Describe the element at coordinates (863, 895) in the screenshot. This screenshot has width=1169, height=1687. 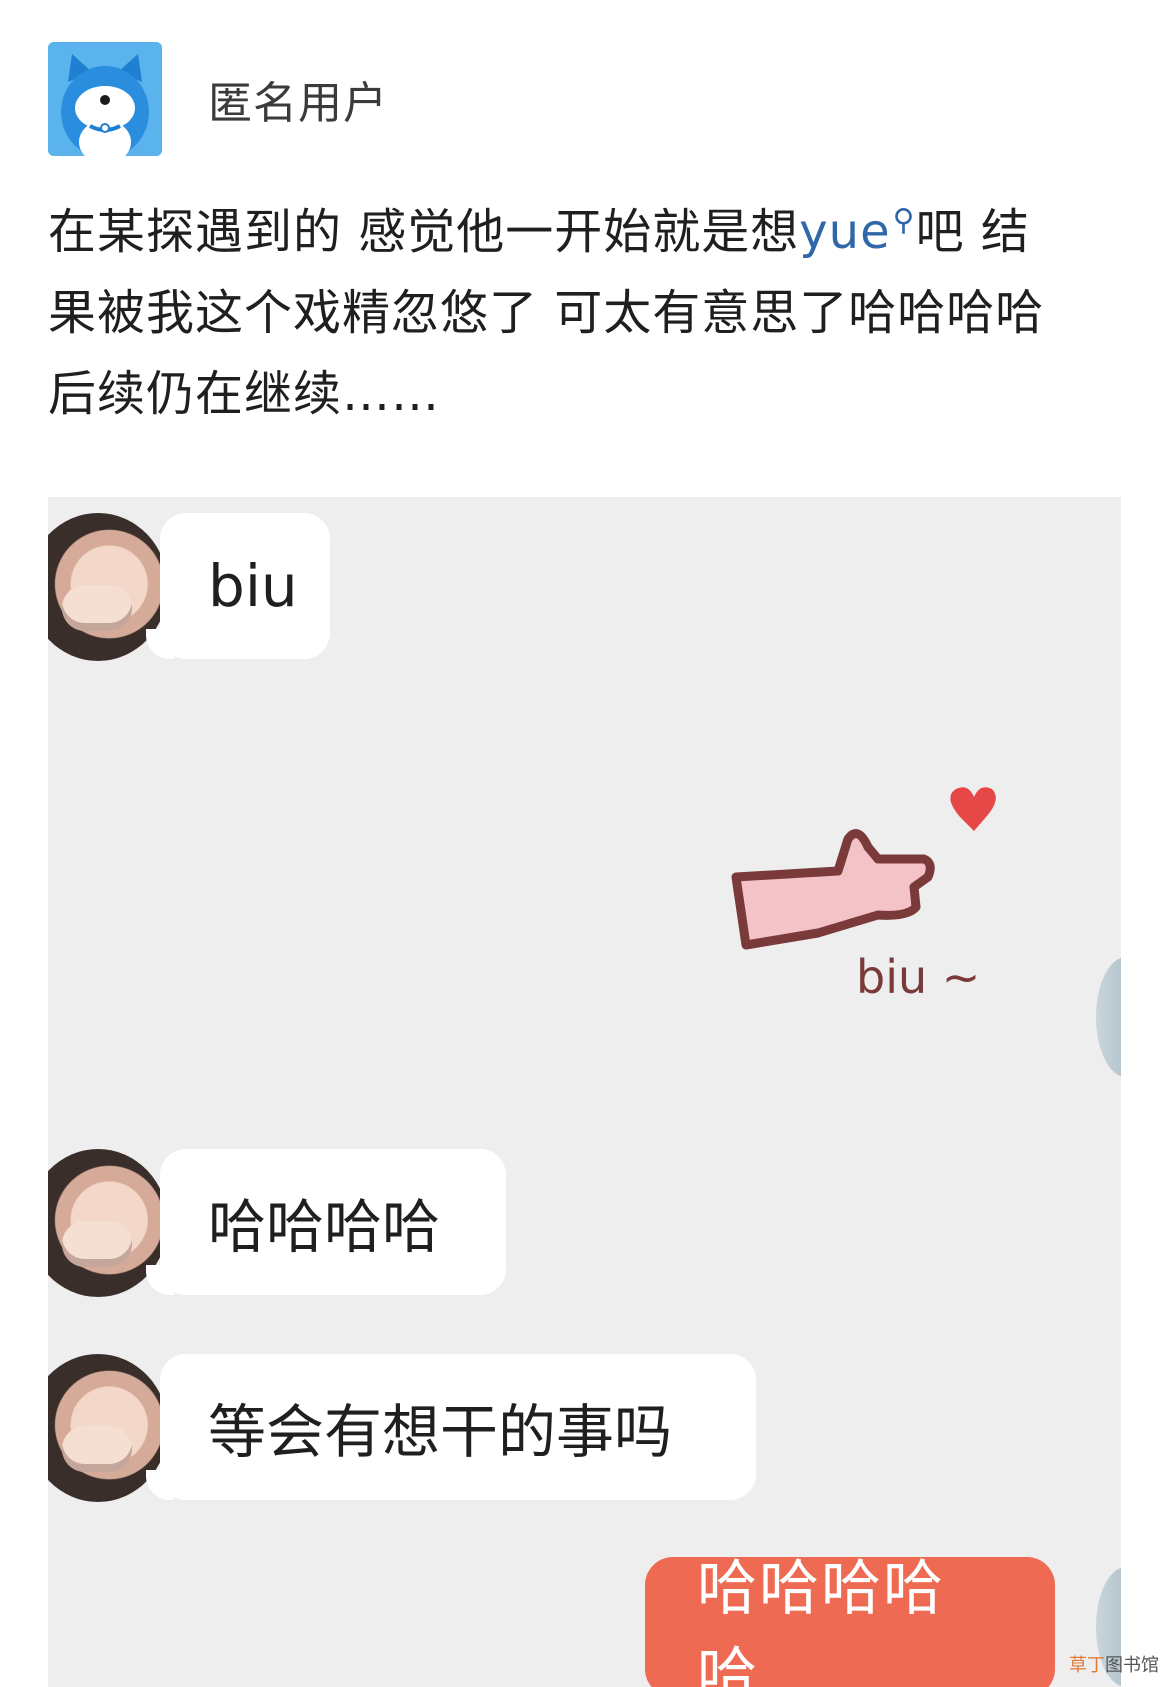
I see `finger-gun-sticker: biu ~` at that location.